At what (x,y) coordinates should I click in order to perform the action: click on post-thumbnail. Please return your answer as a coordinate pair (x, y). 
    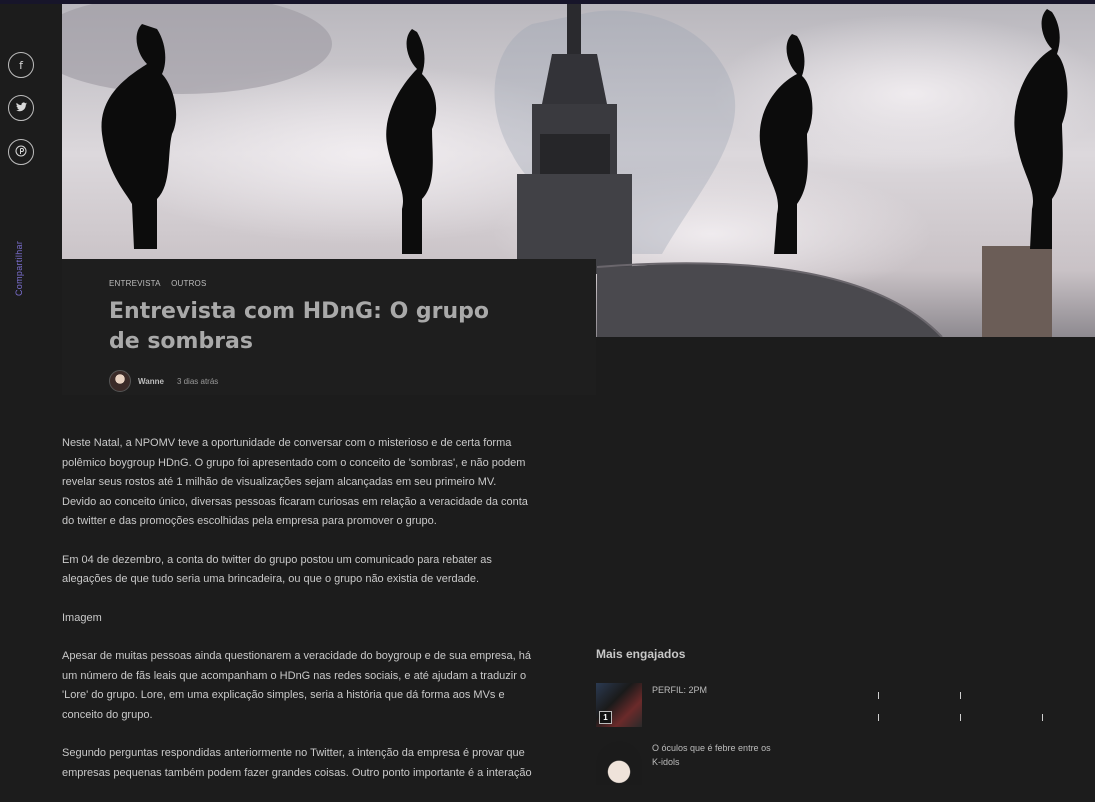
    Looking at the image, I should click on (619, 763).